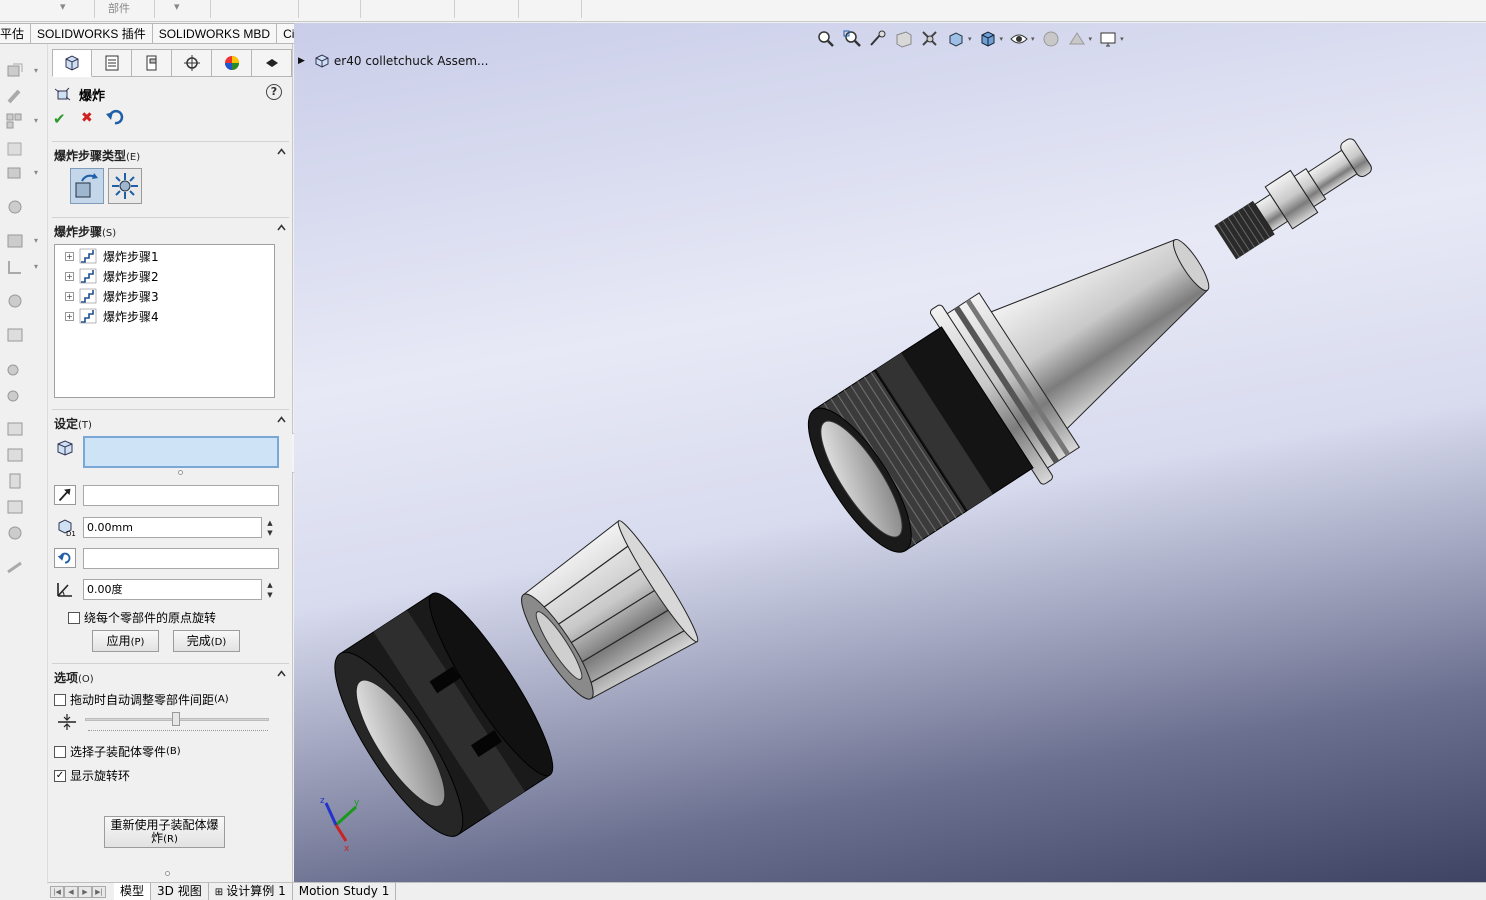 Image resolution: width=1486 pixels, height=900 pixels. I want to click on instant3d-icon, so click(15, 567).